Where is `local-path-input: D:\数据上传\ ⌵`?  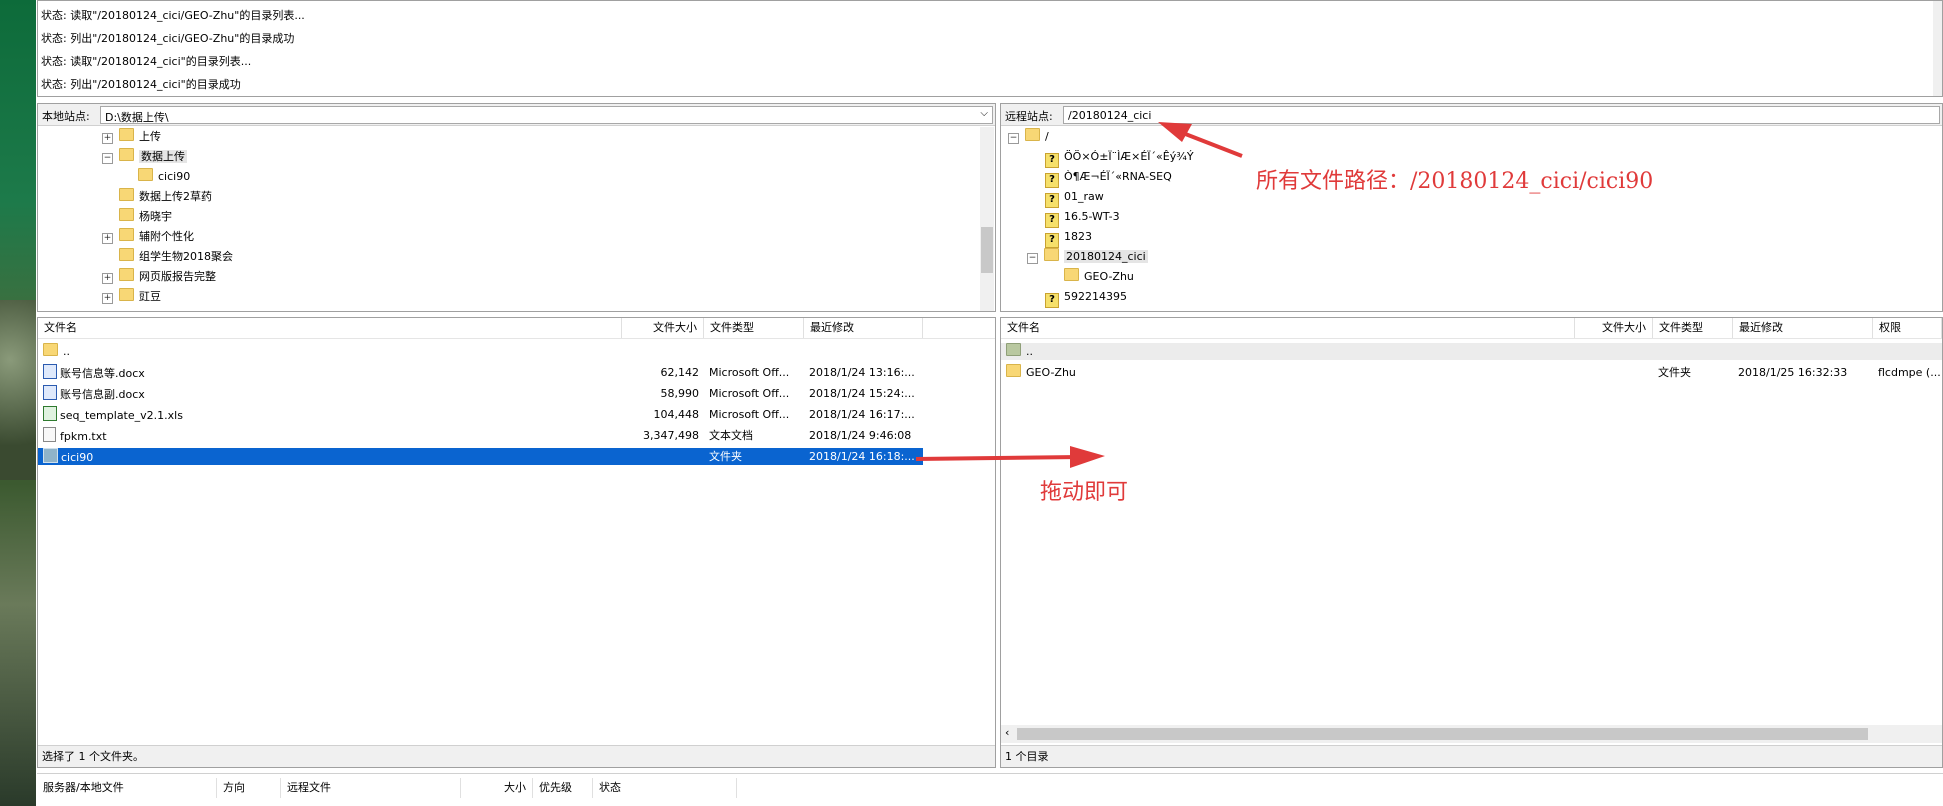 local-path-input: D:\数据上传\ ⌵ is located at coordinates (546, 115).